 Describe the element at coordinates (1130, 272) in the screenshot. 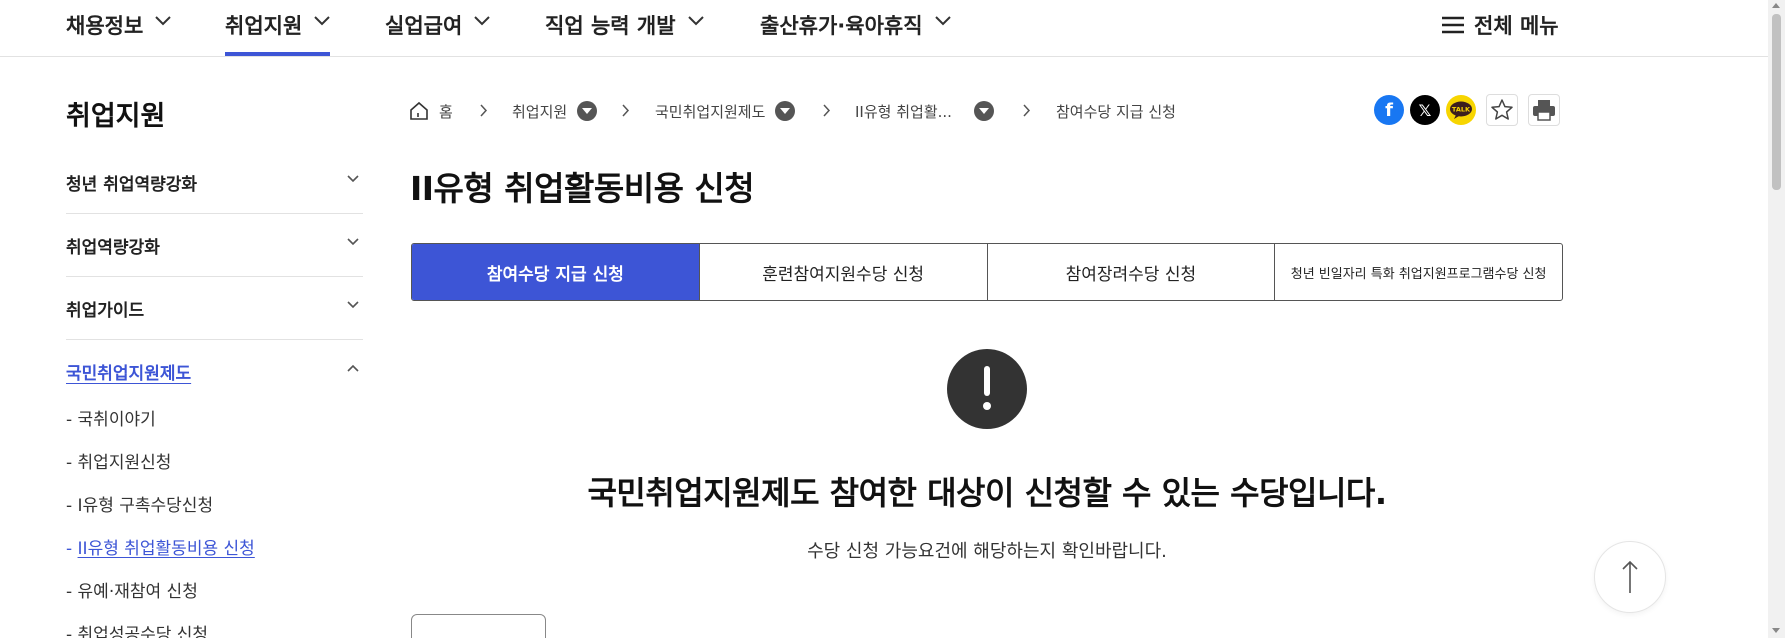

I see `tab-incentive-allowance: 참여장려수당 신청` at that location.